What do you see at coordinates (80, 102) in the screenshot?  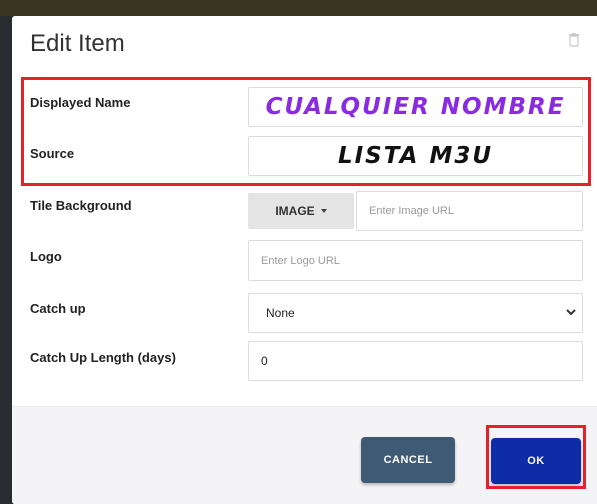 I see `displayed-name-label: Displayed Name` at bounding box center [80, 102].